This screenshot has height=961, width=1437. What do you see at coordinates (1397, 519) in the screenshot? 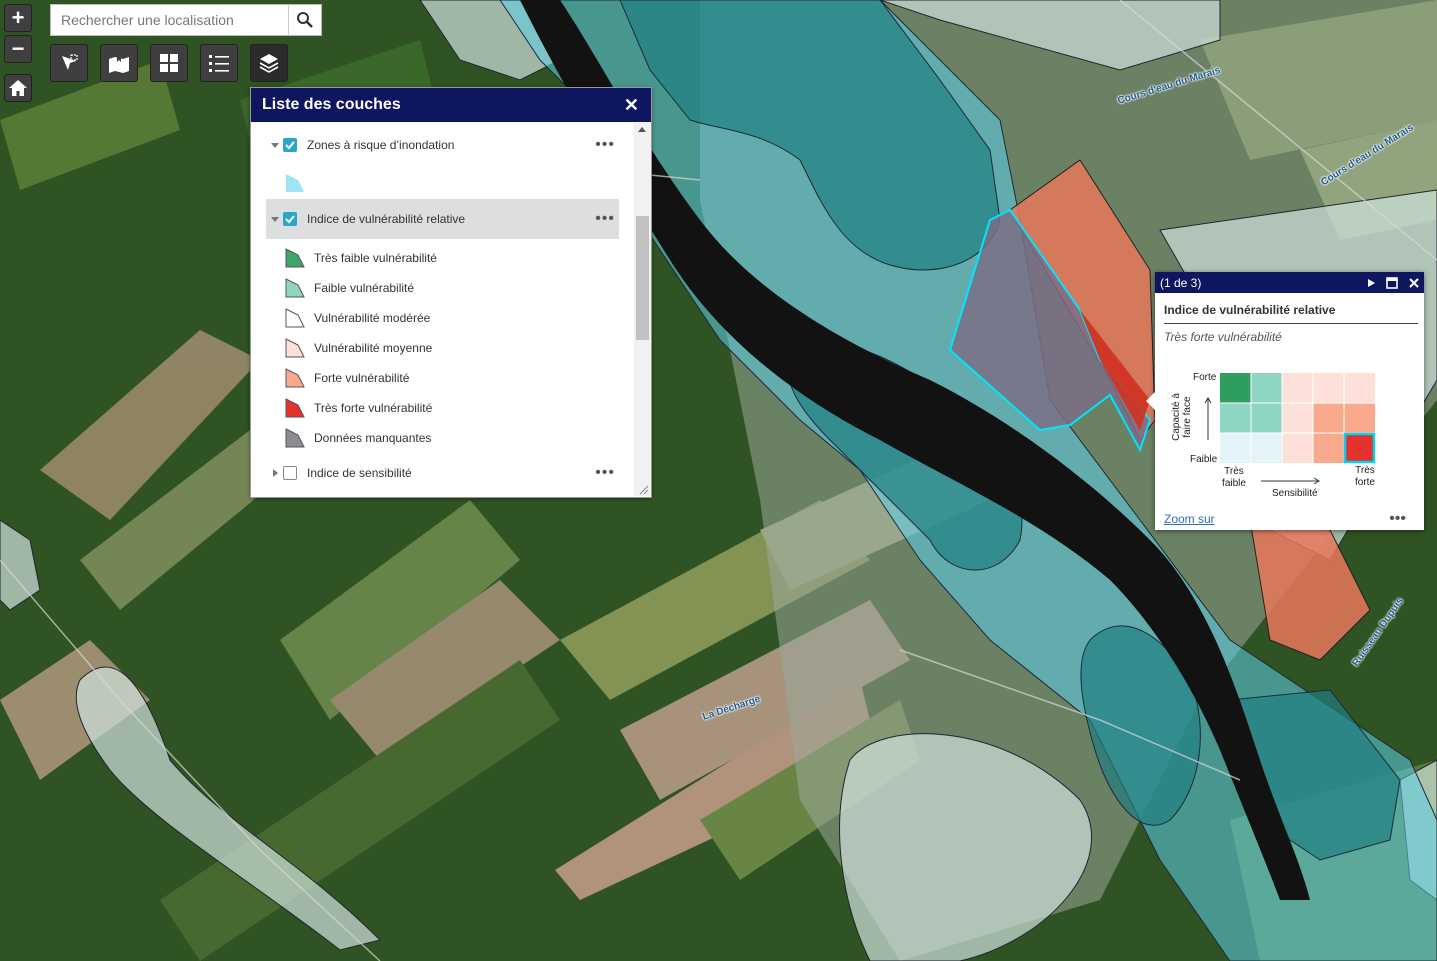
I see `popup-more-button: •••` at bounding box center [1397, 519].